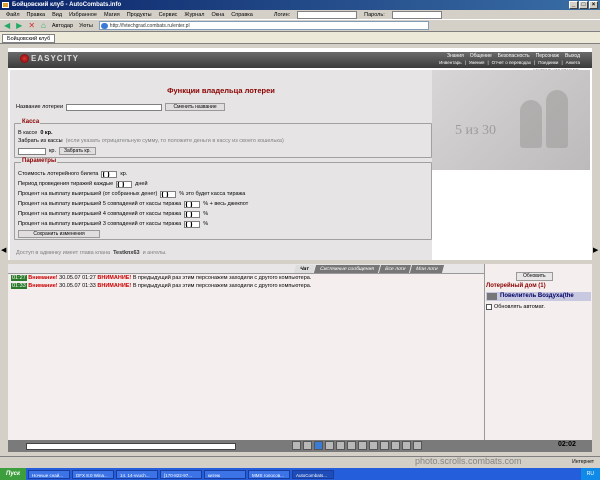 The height and width of the screenshot is (480, 600). Describe the element at coordinates (225, 474) in the screenshot. I see `taskbar-item: китеж` at that location.